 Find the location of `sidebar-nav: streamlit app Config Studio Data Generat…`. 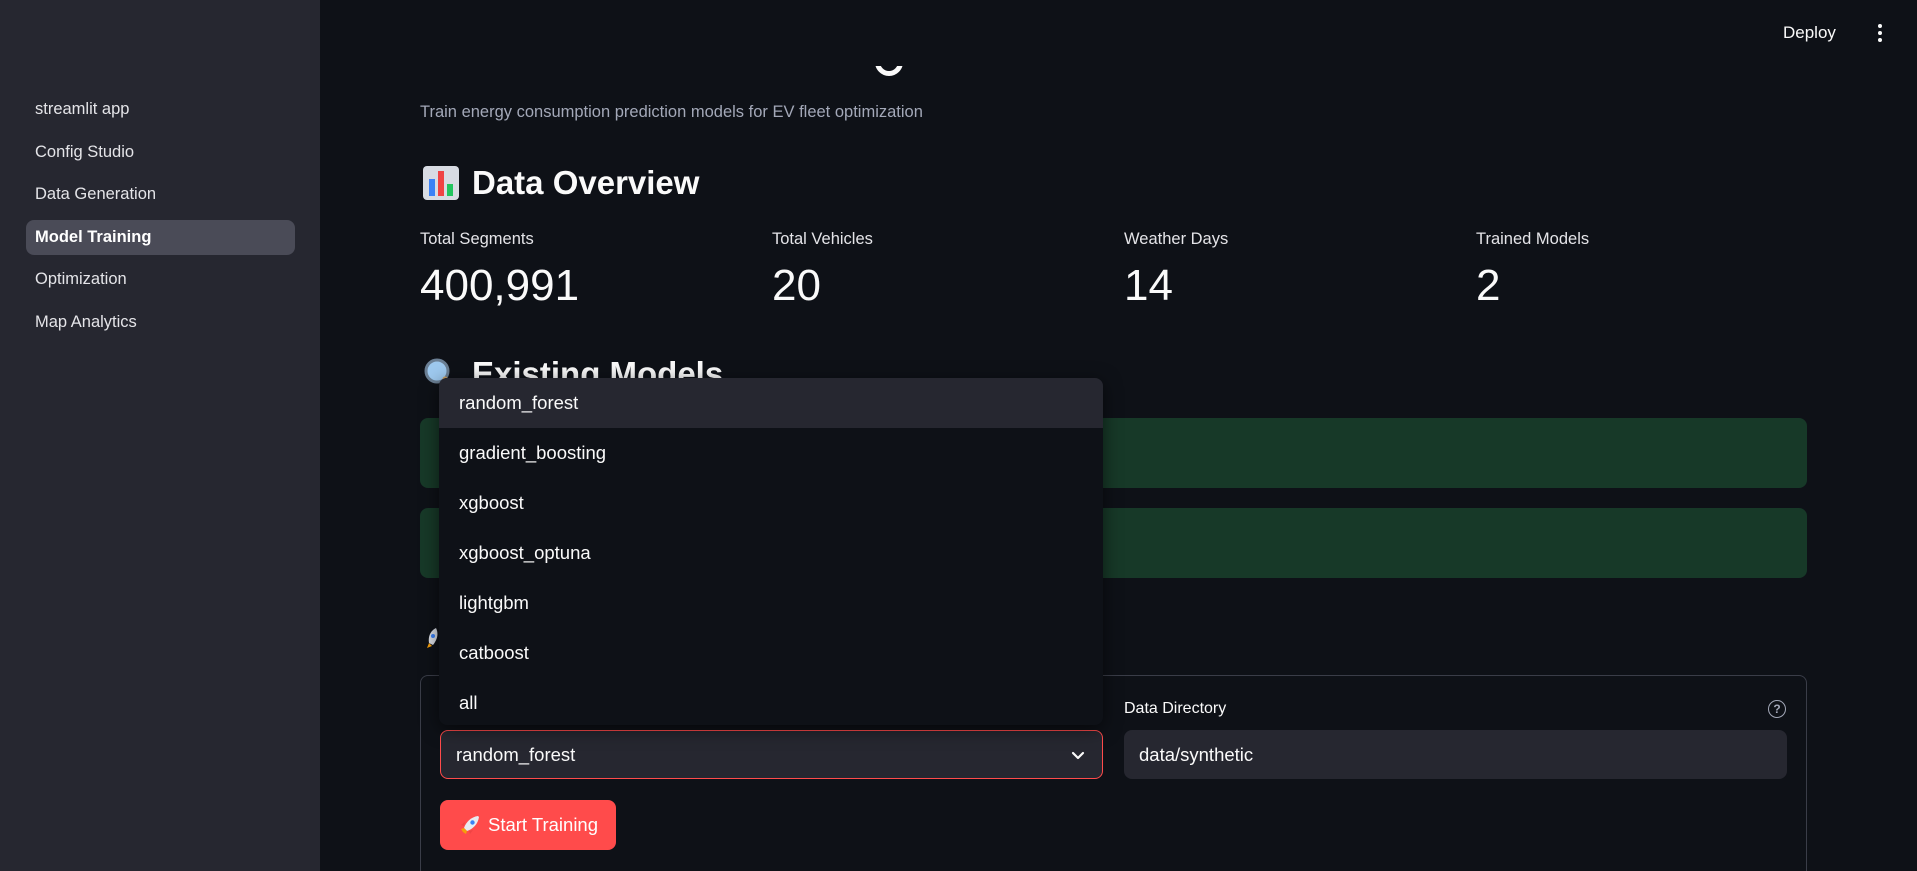

sidebar-nav: streamlit app Config Studio Data Generat… is located at coordinates (160, 219).